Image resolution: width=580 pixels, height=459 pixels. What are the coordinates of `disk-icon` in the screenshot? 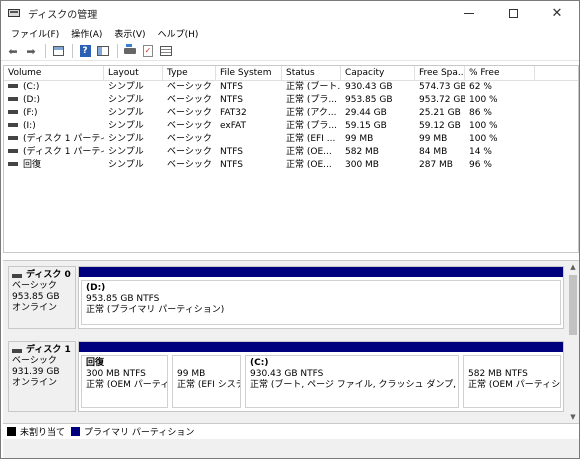 It's located at (17, 275).